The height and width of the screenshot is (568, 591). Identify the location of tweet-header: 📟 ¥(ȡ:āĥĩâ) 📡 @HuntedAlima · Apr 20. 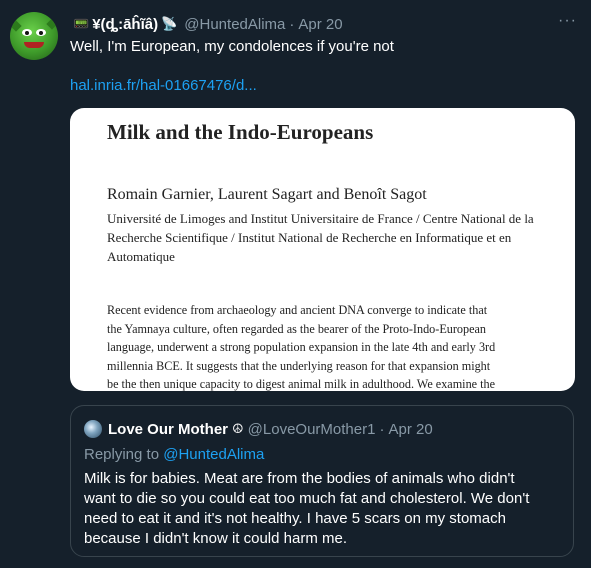
(206, 24).